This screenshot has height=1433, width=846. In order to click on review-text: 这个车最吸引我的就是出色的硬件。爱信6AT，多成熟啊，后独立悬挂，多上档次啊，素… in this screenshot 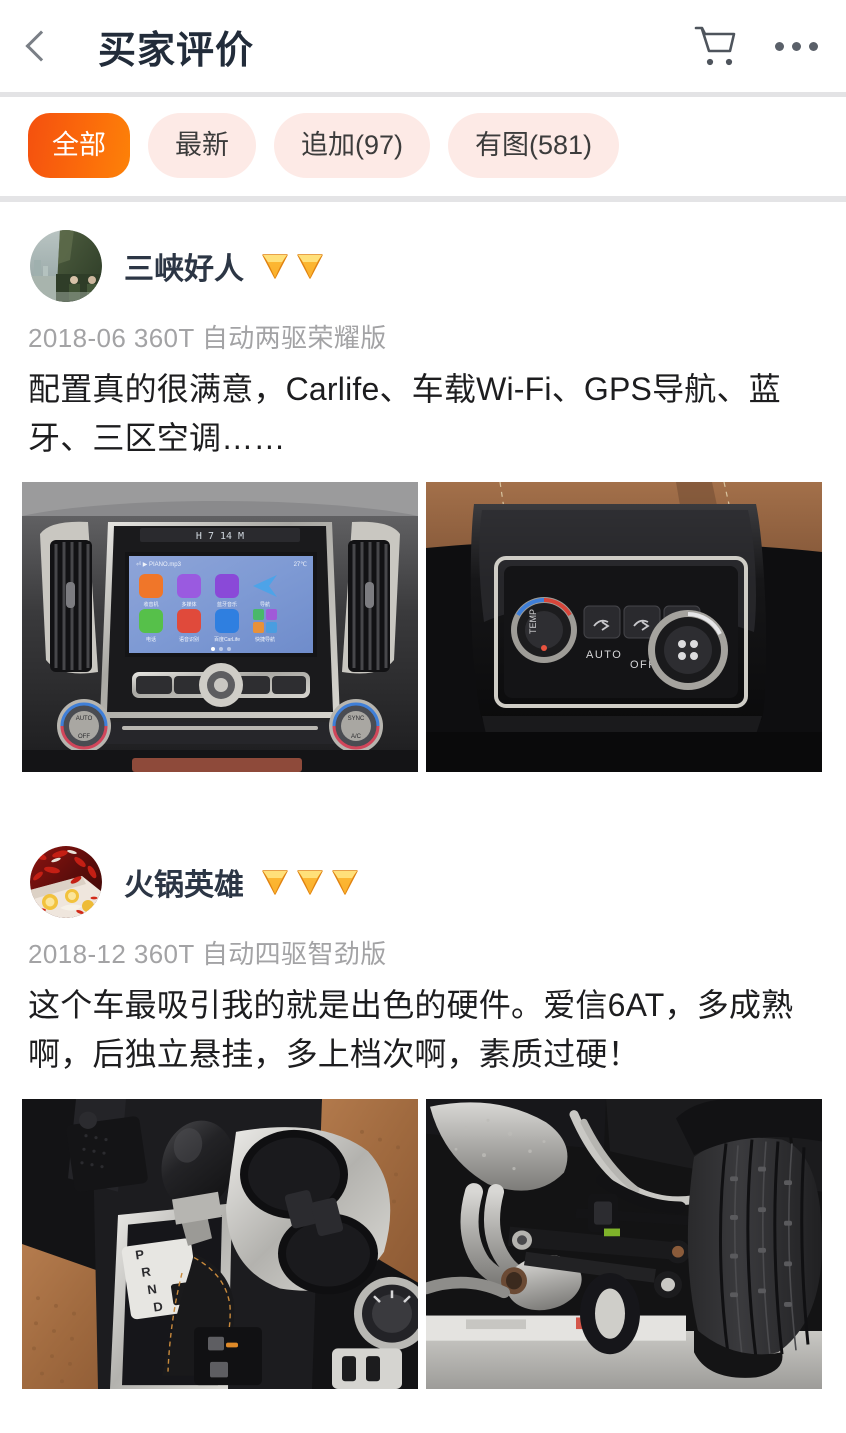, I will do `click(411, 1029)`.